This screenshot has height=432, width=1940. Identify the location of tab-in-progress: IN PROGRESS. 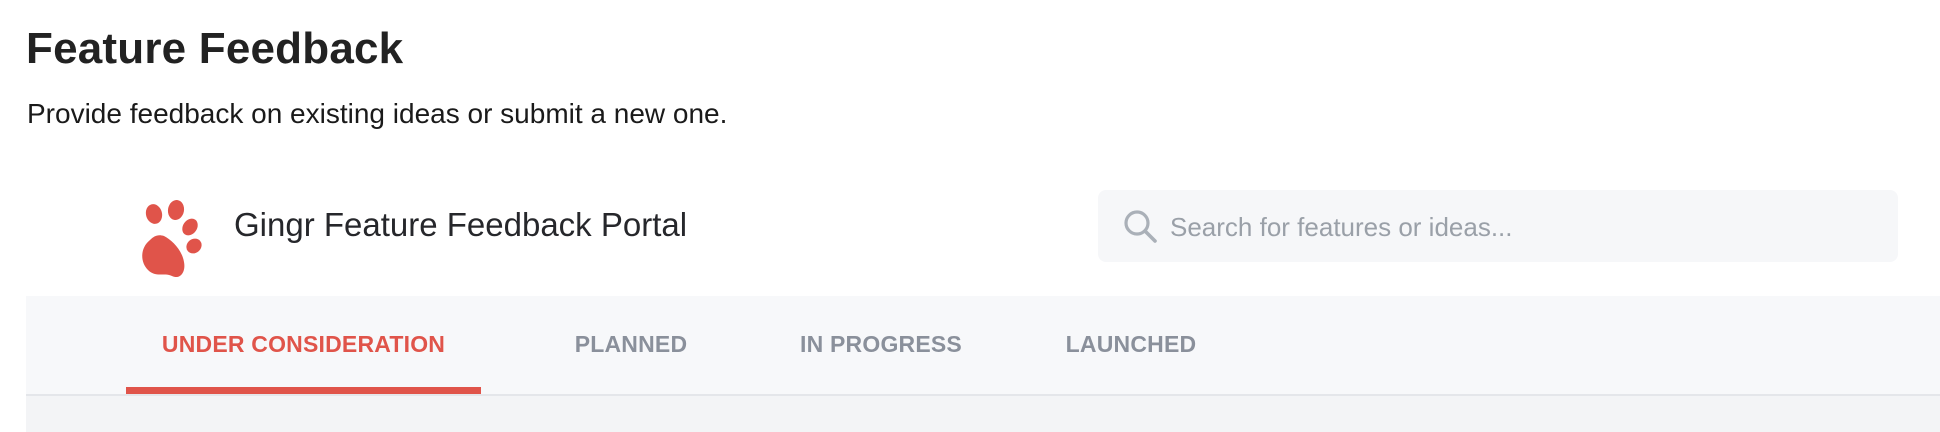
(881, 345).